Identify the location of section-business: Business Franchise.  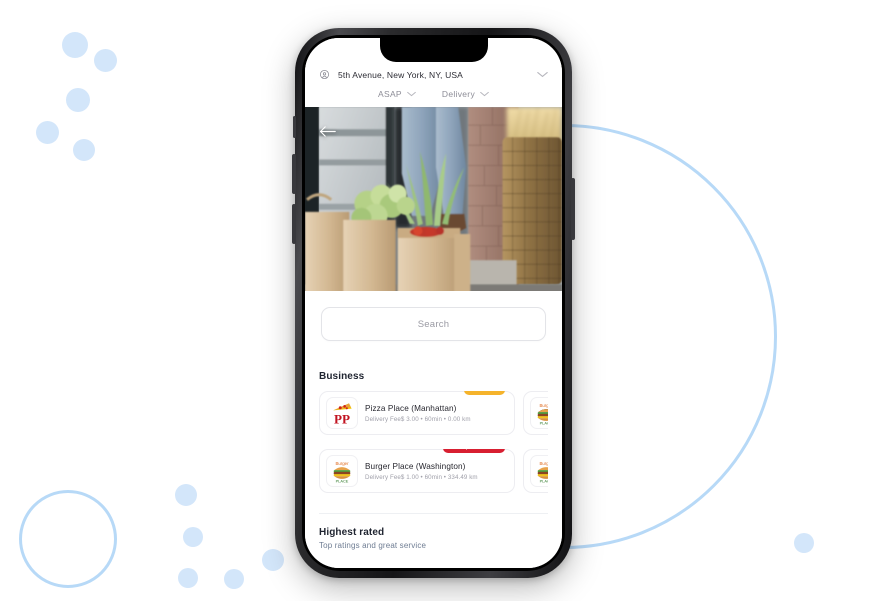
(433, 442).